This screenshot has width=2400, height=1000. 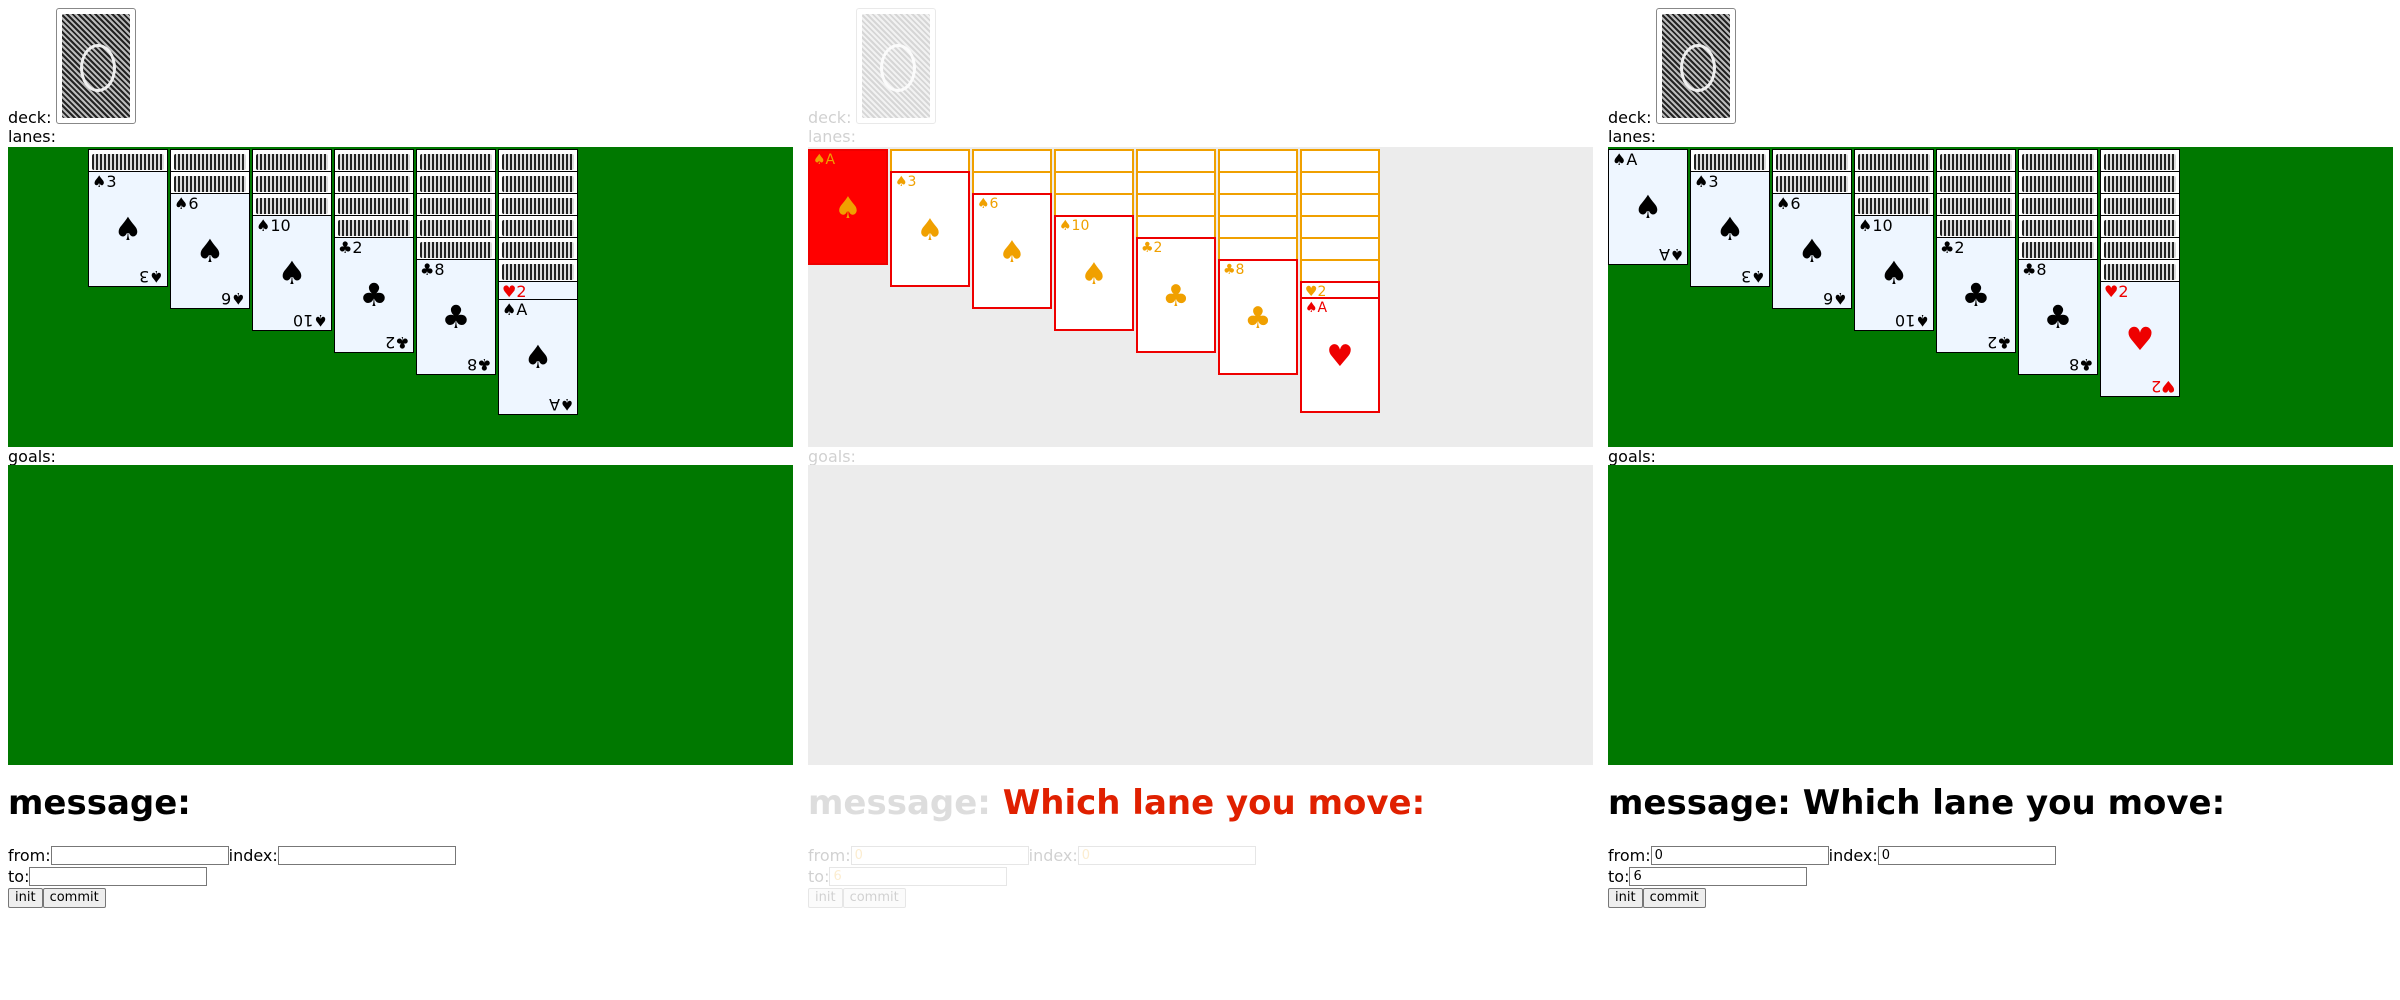 What do you see at coordinates (832, 456) in the screenshot?
I see `goals-label: goals:` at bounding box center [832, 456].